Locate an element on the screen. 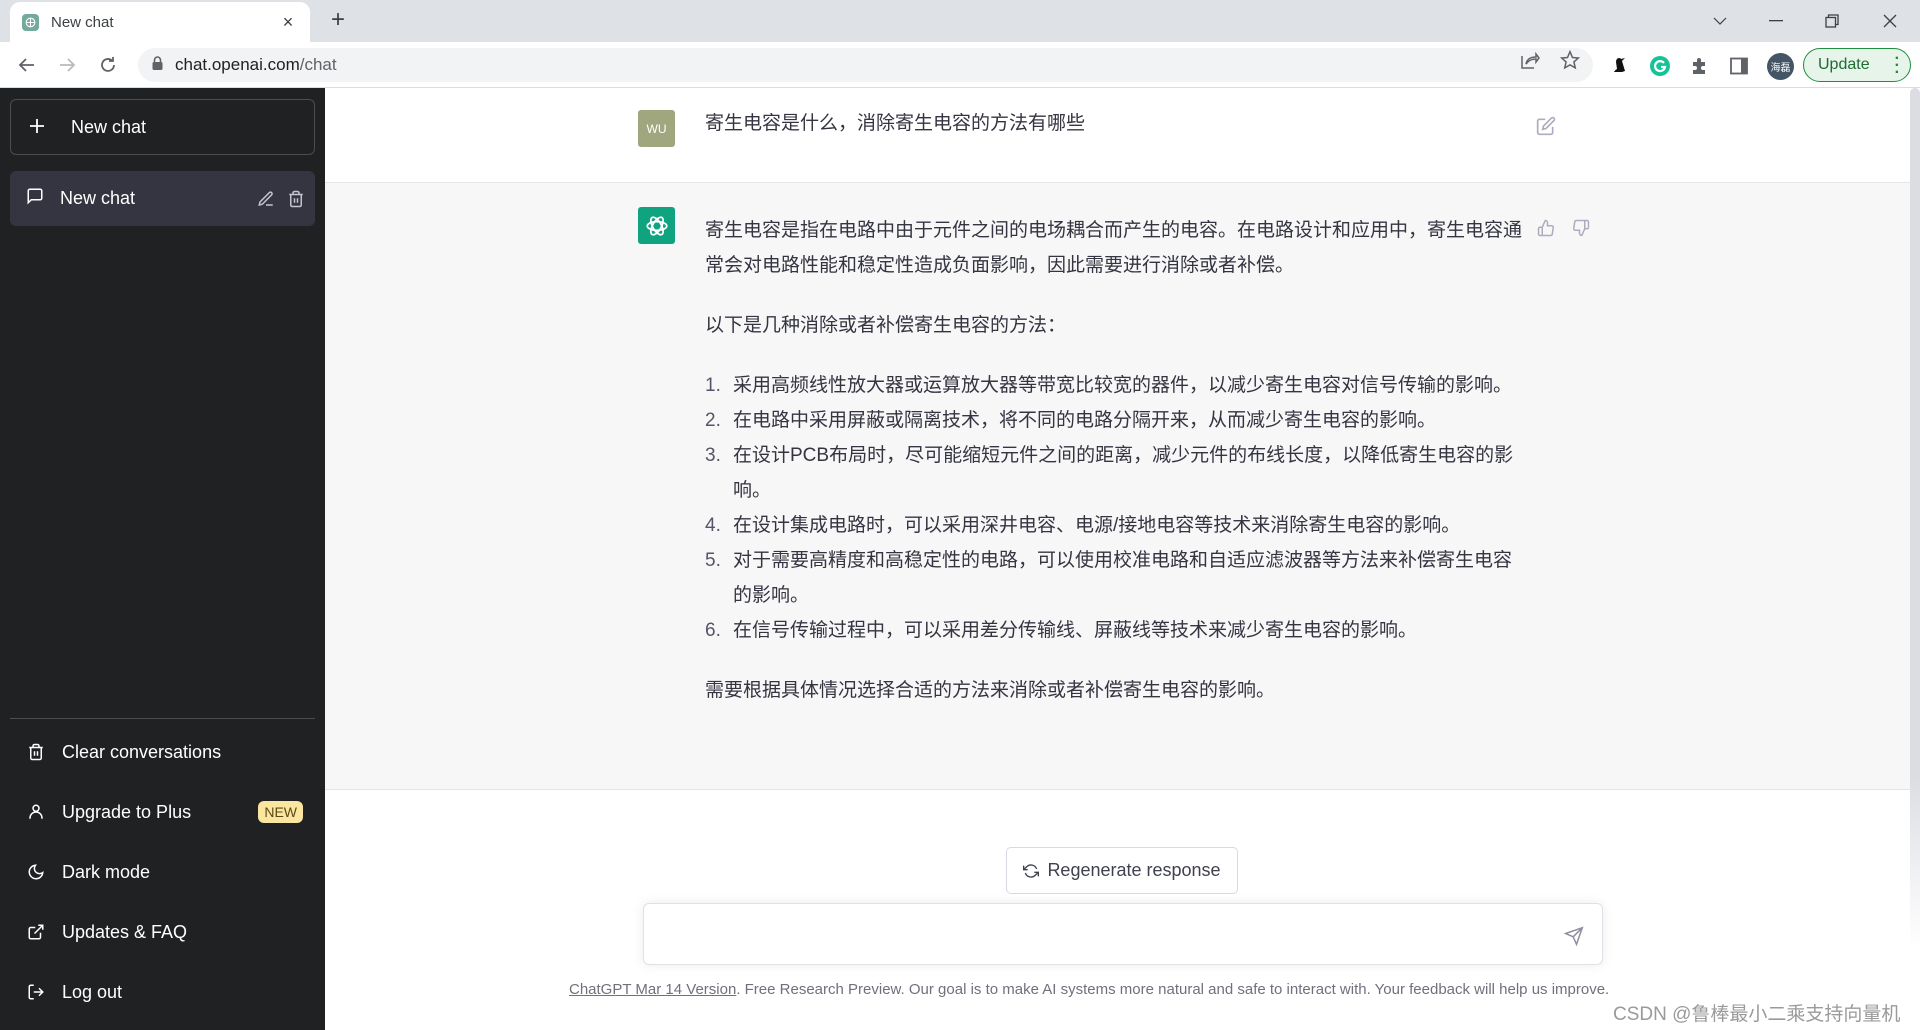 This screenshot has width=1920, height=1030. extensions-puzzle-icon is located at coordinates (1700, 66).